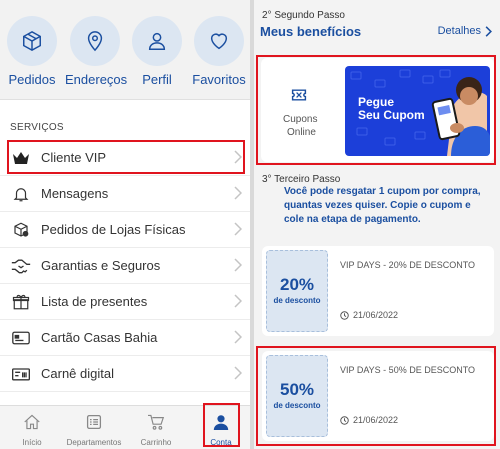  What do you see at coordinates (297, 300) in the screenshot?
I see `coupon-discount-label: de desconto` at bounding box center [297, 300].